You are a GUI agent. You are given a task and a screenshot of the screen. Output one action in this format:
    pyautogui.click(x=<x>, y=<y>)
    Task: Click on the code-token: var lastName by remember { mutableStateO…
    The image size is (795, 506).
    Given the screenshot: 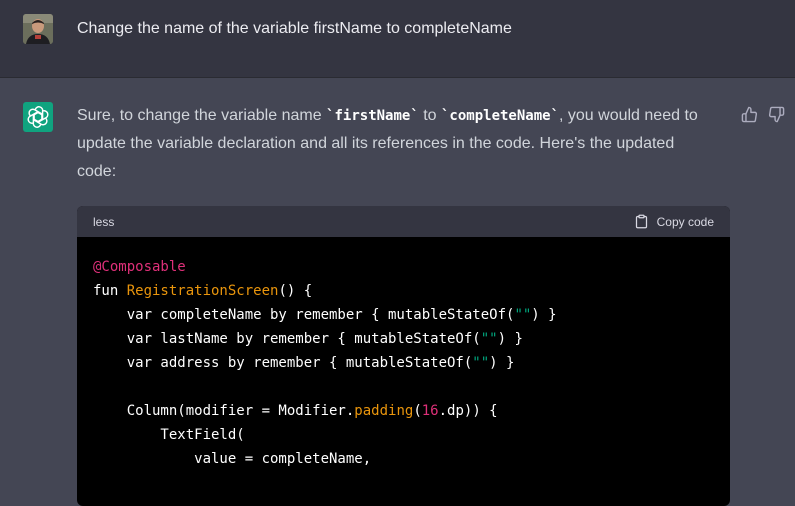 What is the action you would take?
    pyautogui.click(x=287, y=339)
    